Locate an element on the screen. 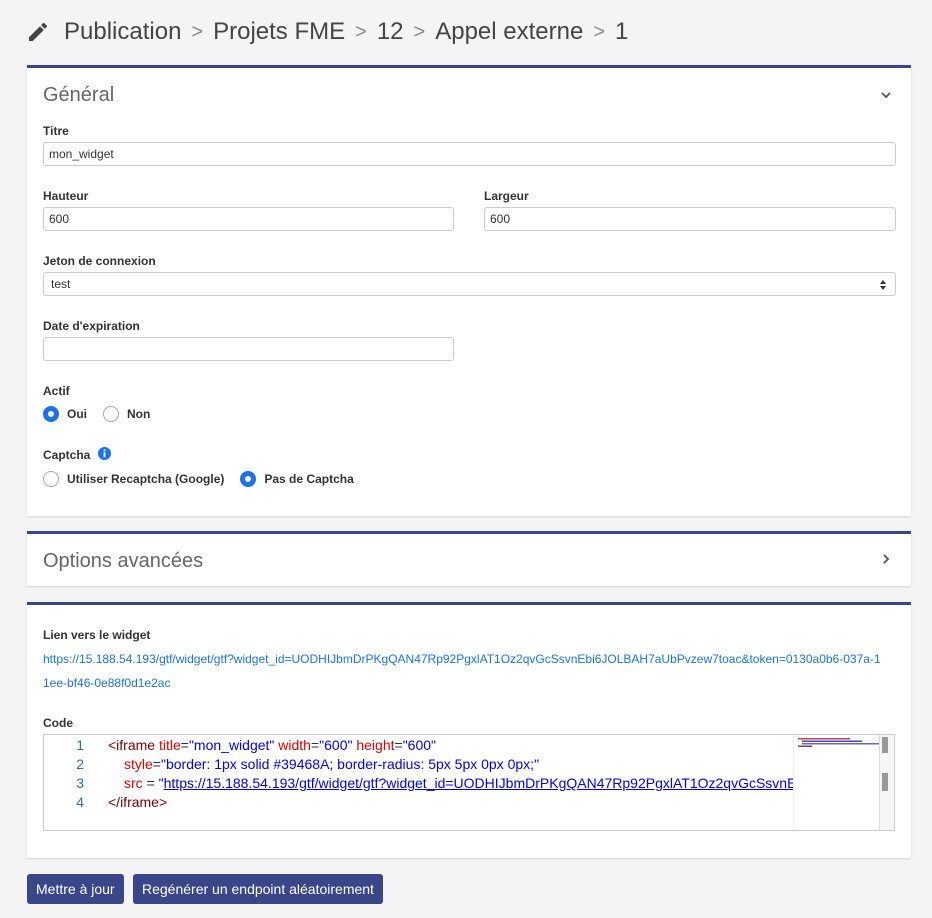  jeton-select: test is located at coordinates (469, 284).